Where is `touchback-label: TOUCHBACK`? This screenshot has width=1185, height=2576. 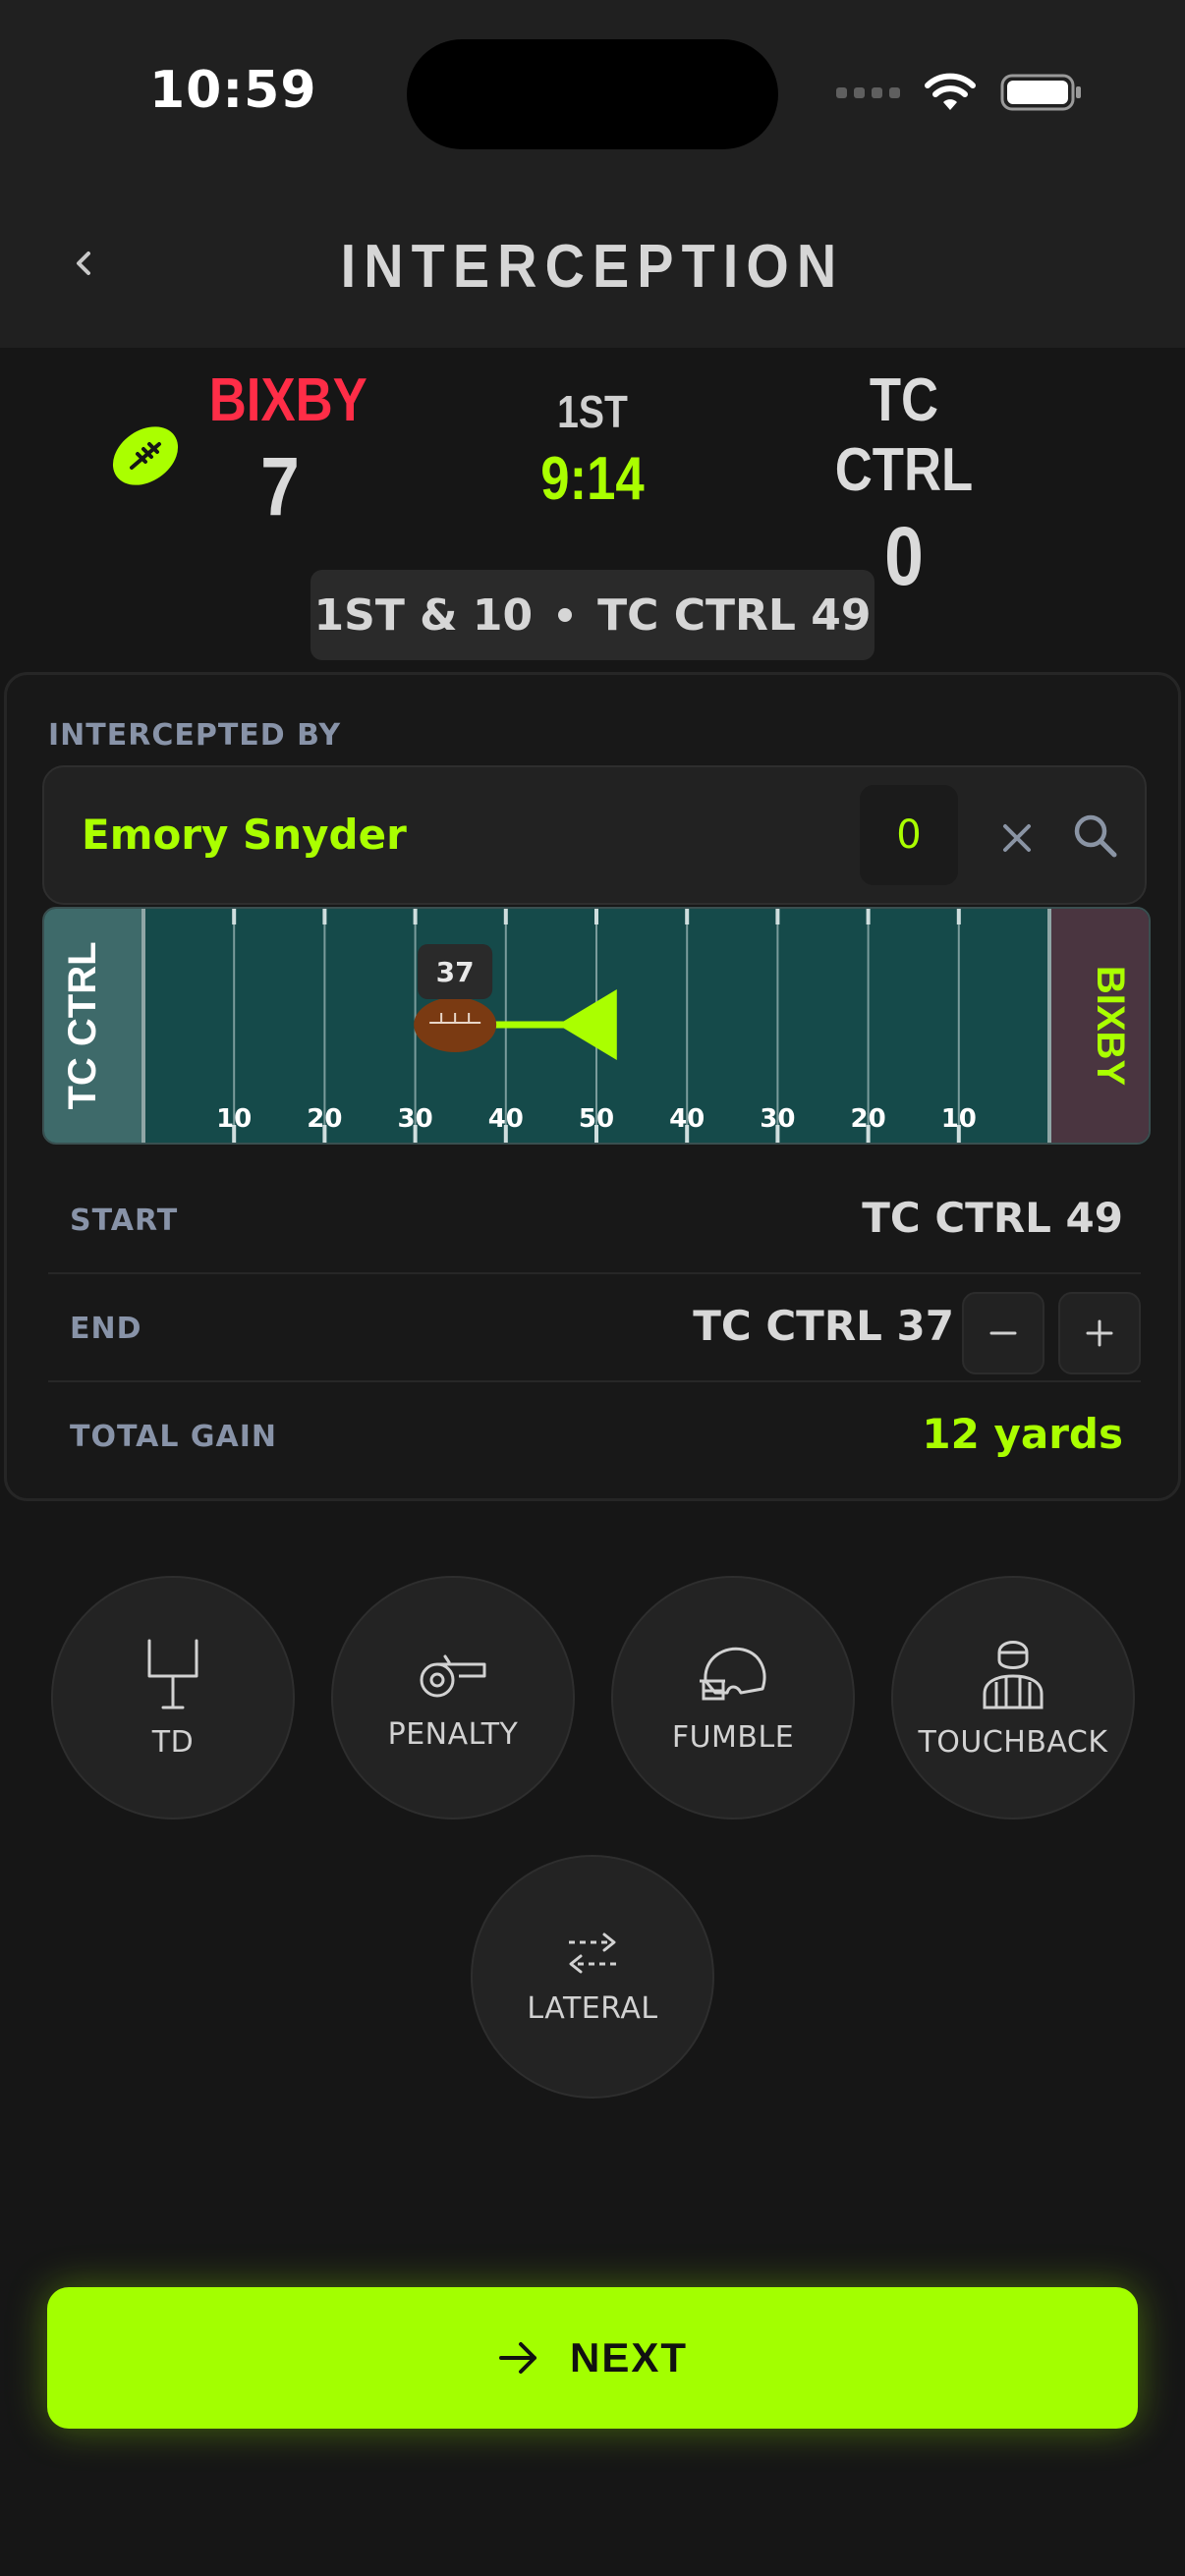
touchback-label: TOUCHBACK is located at coordinates (1013, 1742).